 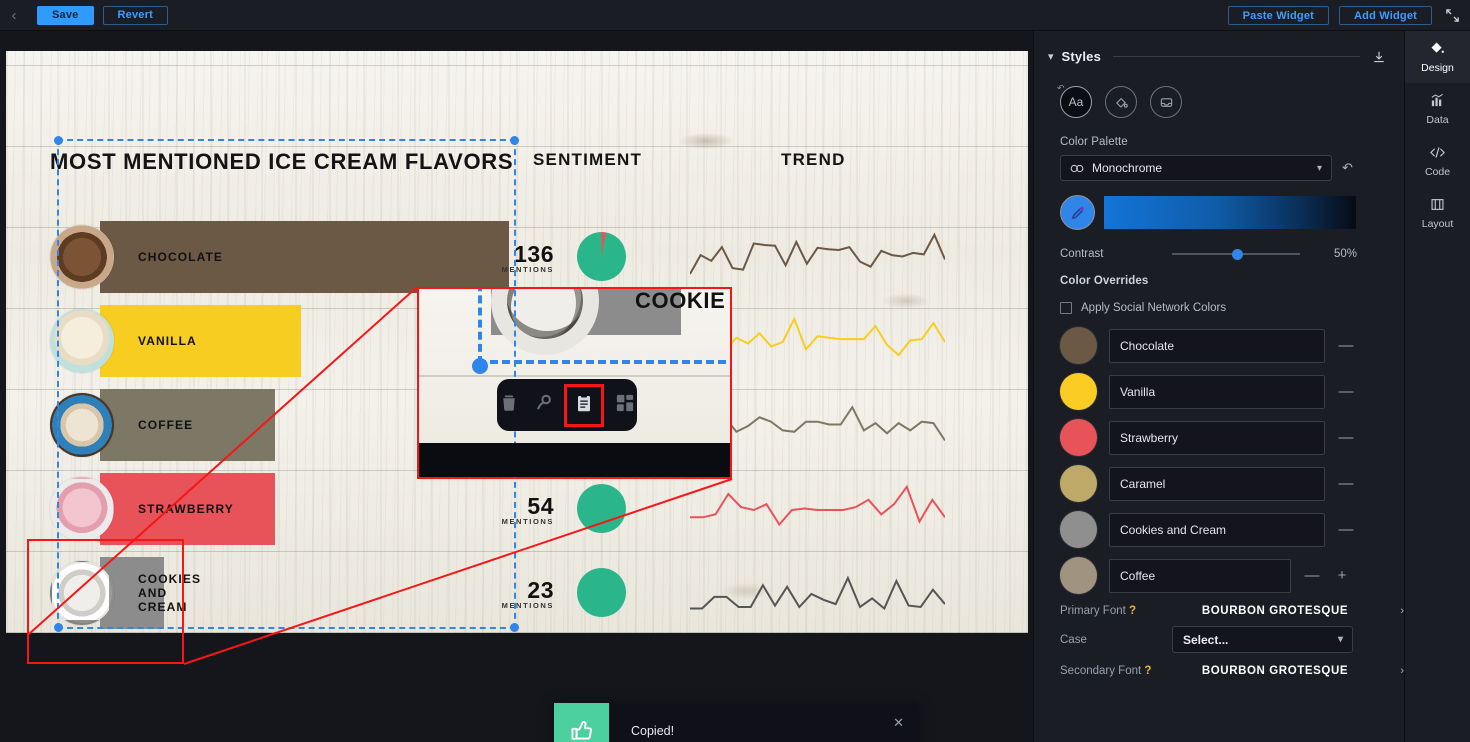 I want to click on magnifier-callout: COOKIE, so click(x=574, y=383).